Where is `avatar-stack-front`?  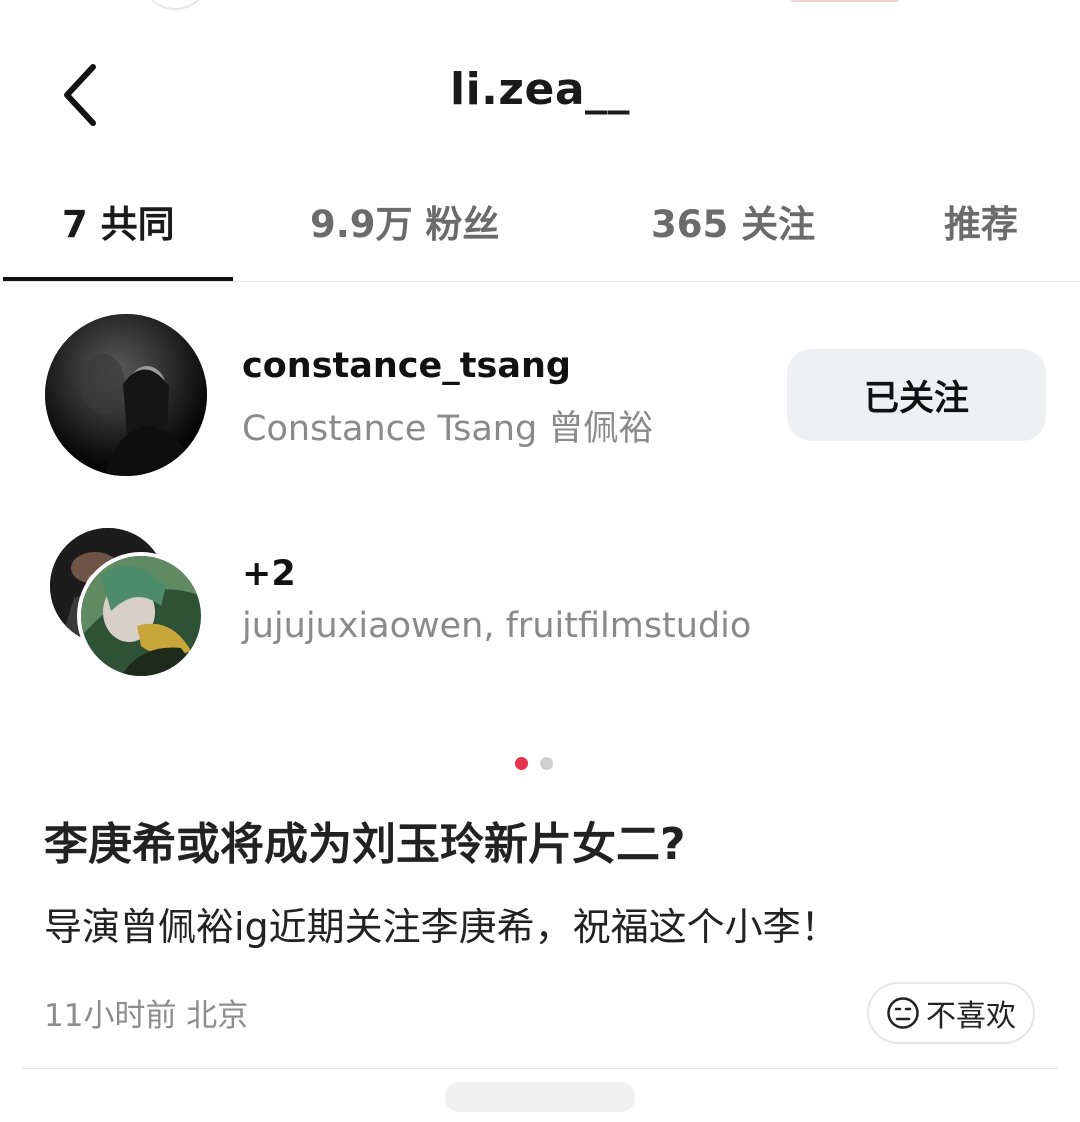
avatar-stack-front is located at coordinates (141, 616).